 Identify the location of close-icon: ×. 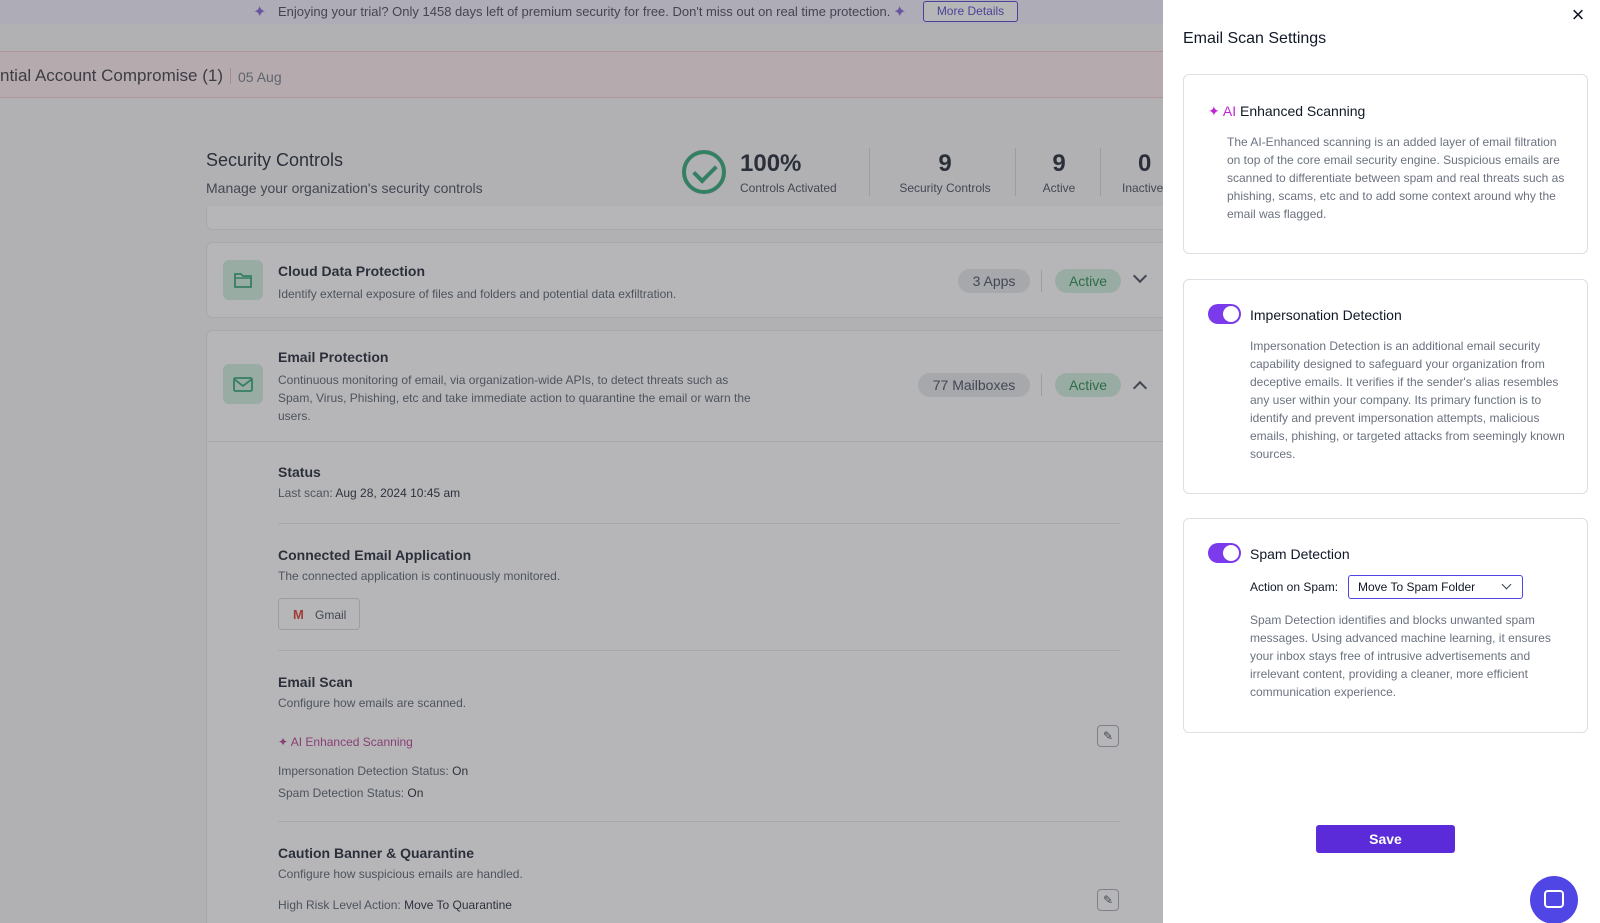
(1578, 15).